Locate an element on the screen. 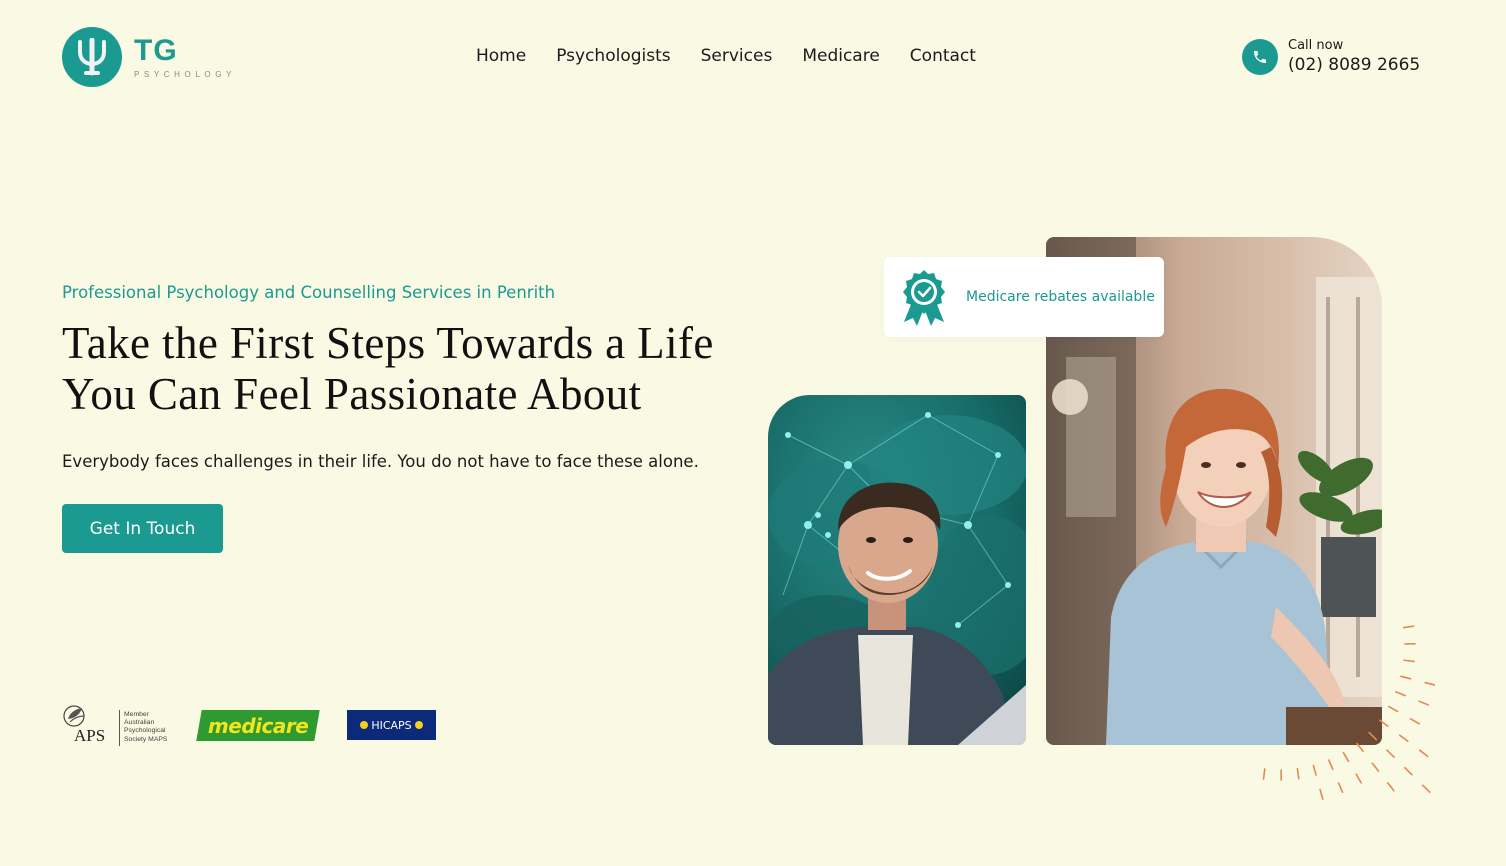 The width and height of the screenshot is (1506, 866). medicare-logo: medicare is located at coordinates (258, 725).